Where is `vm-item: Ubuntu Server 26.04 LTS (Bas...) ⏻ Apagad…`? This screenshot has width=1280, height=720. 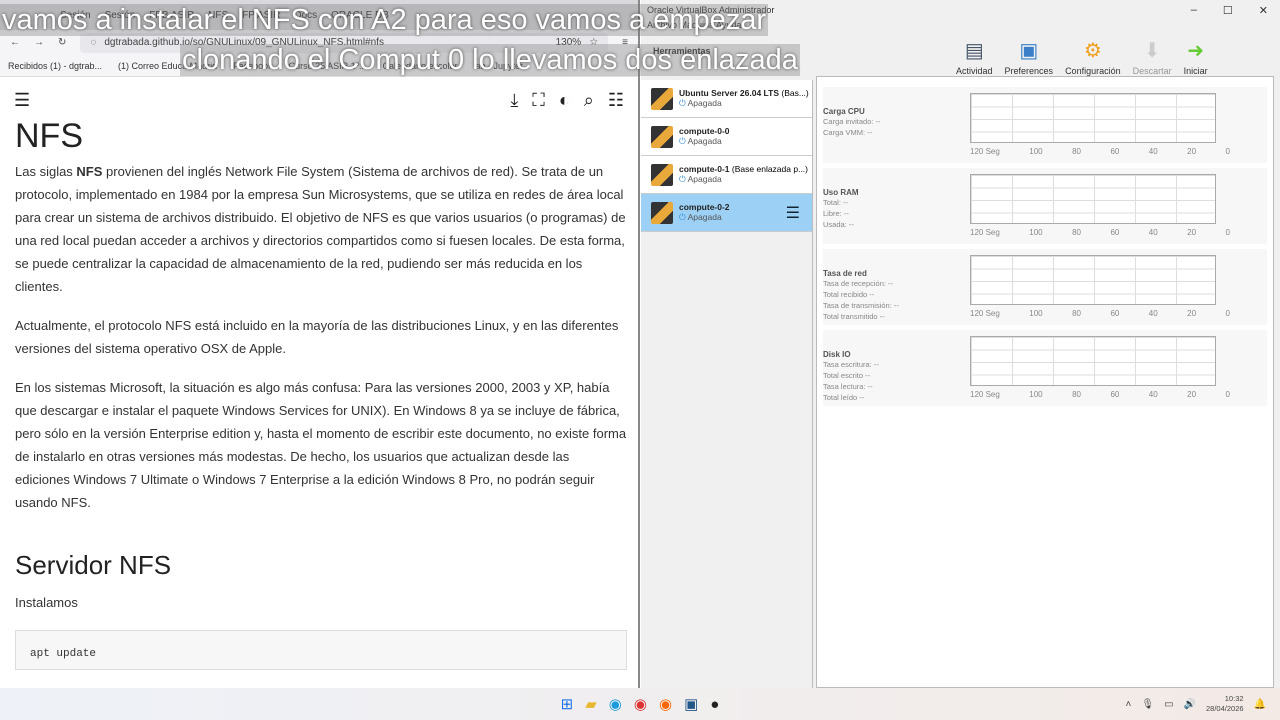
vm-item: Ubuntu Server 26.04 LTS (Bas...) ⏻ Apagad… is located at coordinates (726, 99).